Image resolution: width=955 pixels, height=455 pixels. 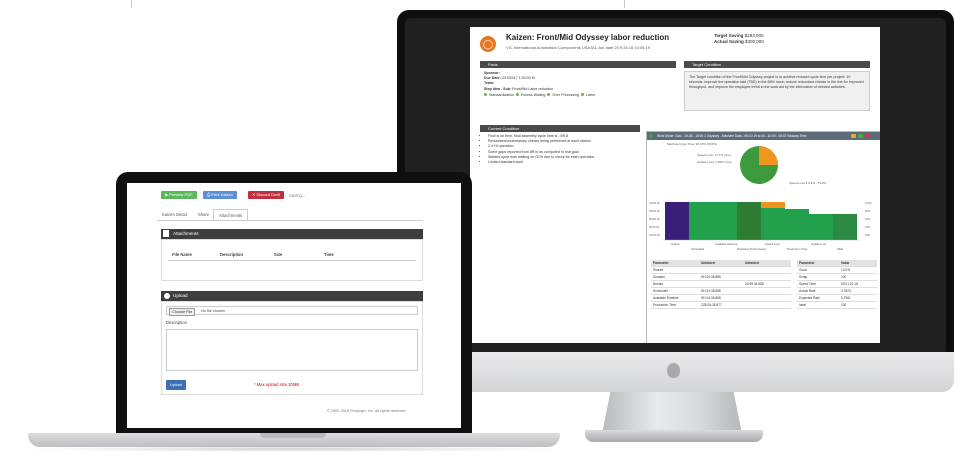 What do you see at coordinates (591, 94) in the screenshot?
I see `tag-labor: Labor` at bounding box center [591, 94].